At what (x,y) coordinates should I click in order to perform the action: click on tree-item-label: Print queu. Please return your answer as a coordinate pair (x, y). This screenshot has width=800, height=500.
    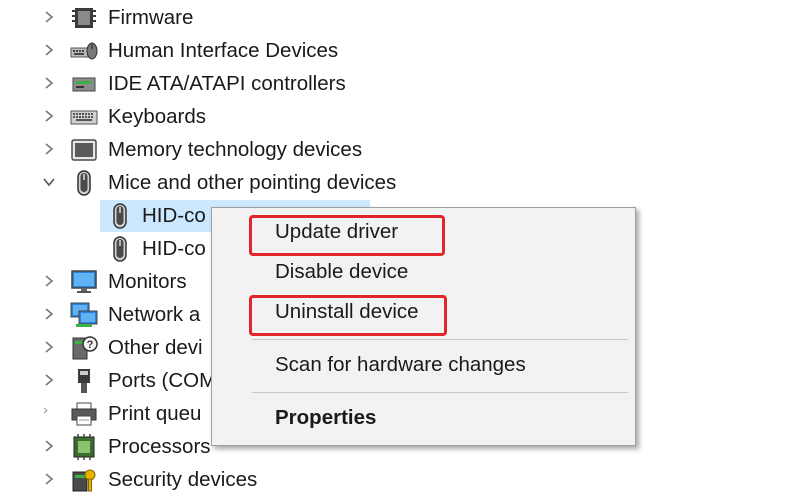
    Looking at the image, I should click on (155, 413).